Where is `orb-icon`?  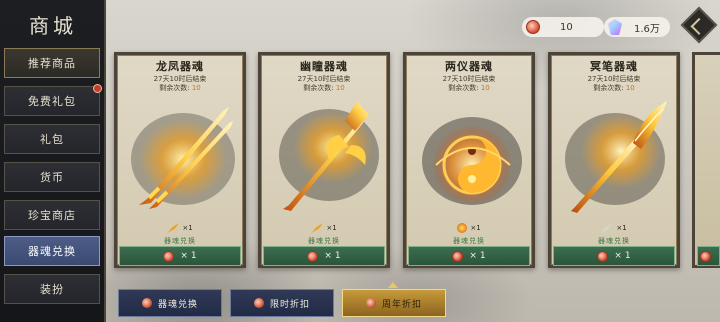 orb-icon is located at coordinates (462, 228).